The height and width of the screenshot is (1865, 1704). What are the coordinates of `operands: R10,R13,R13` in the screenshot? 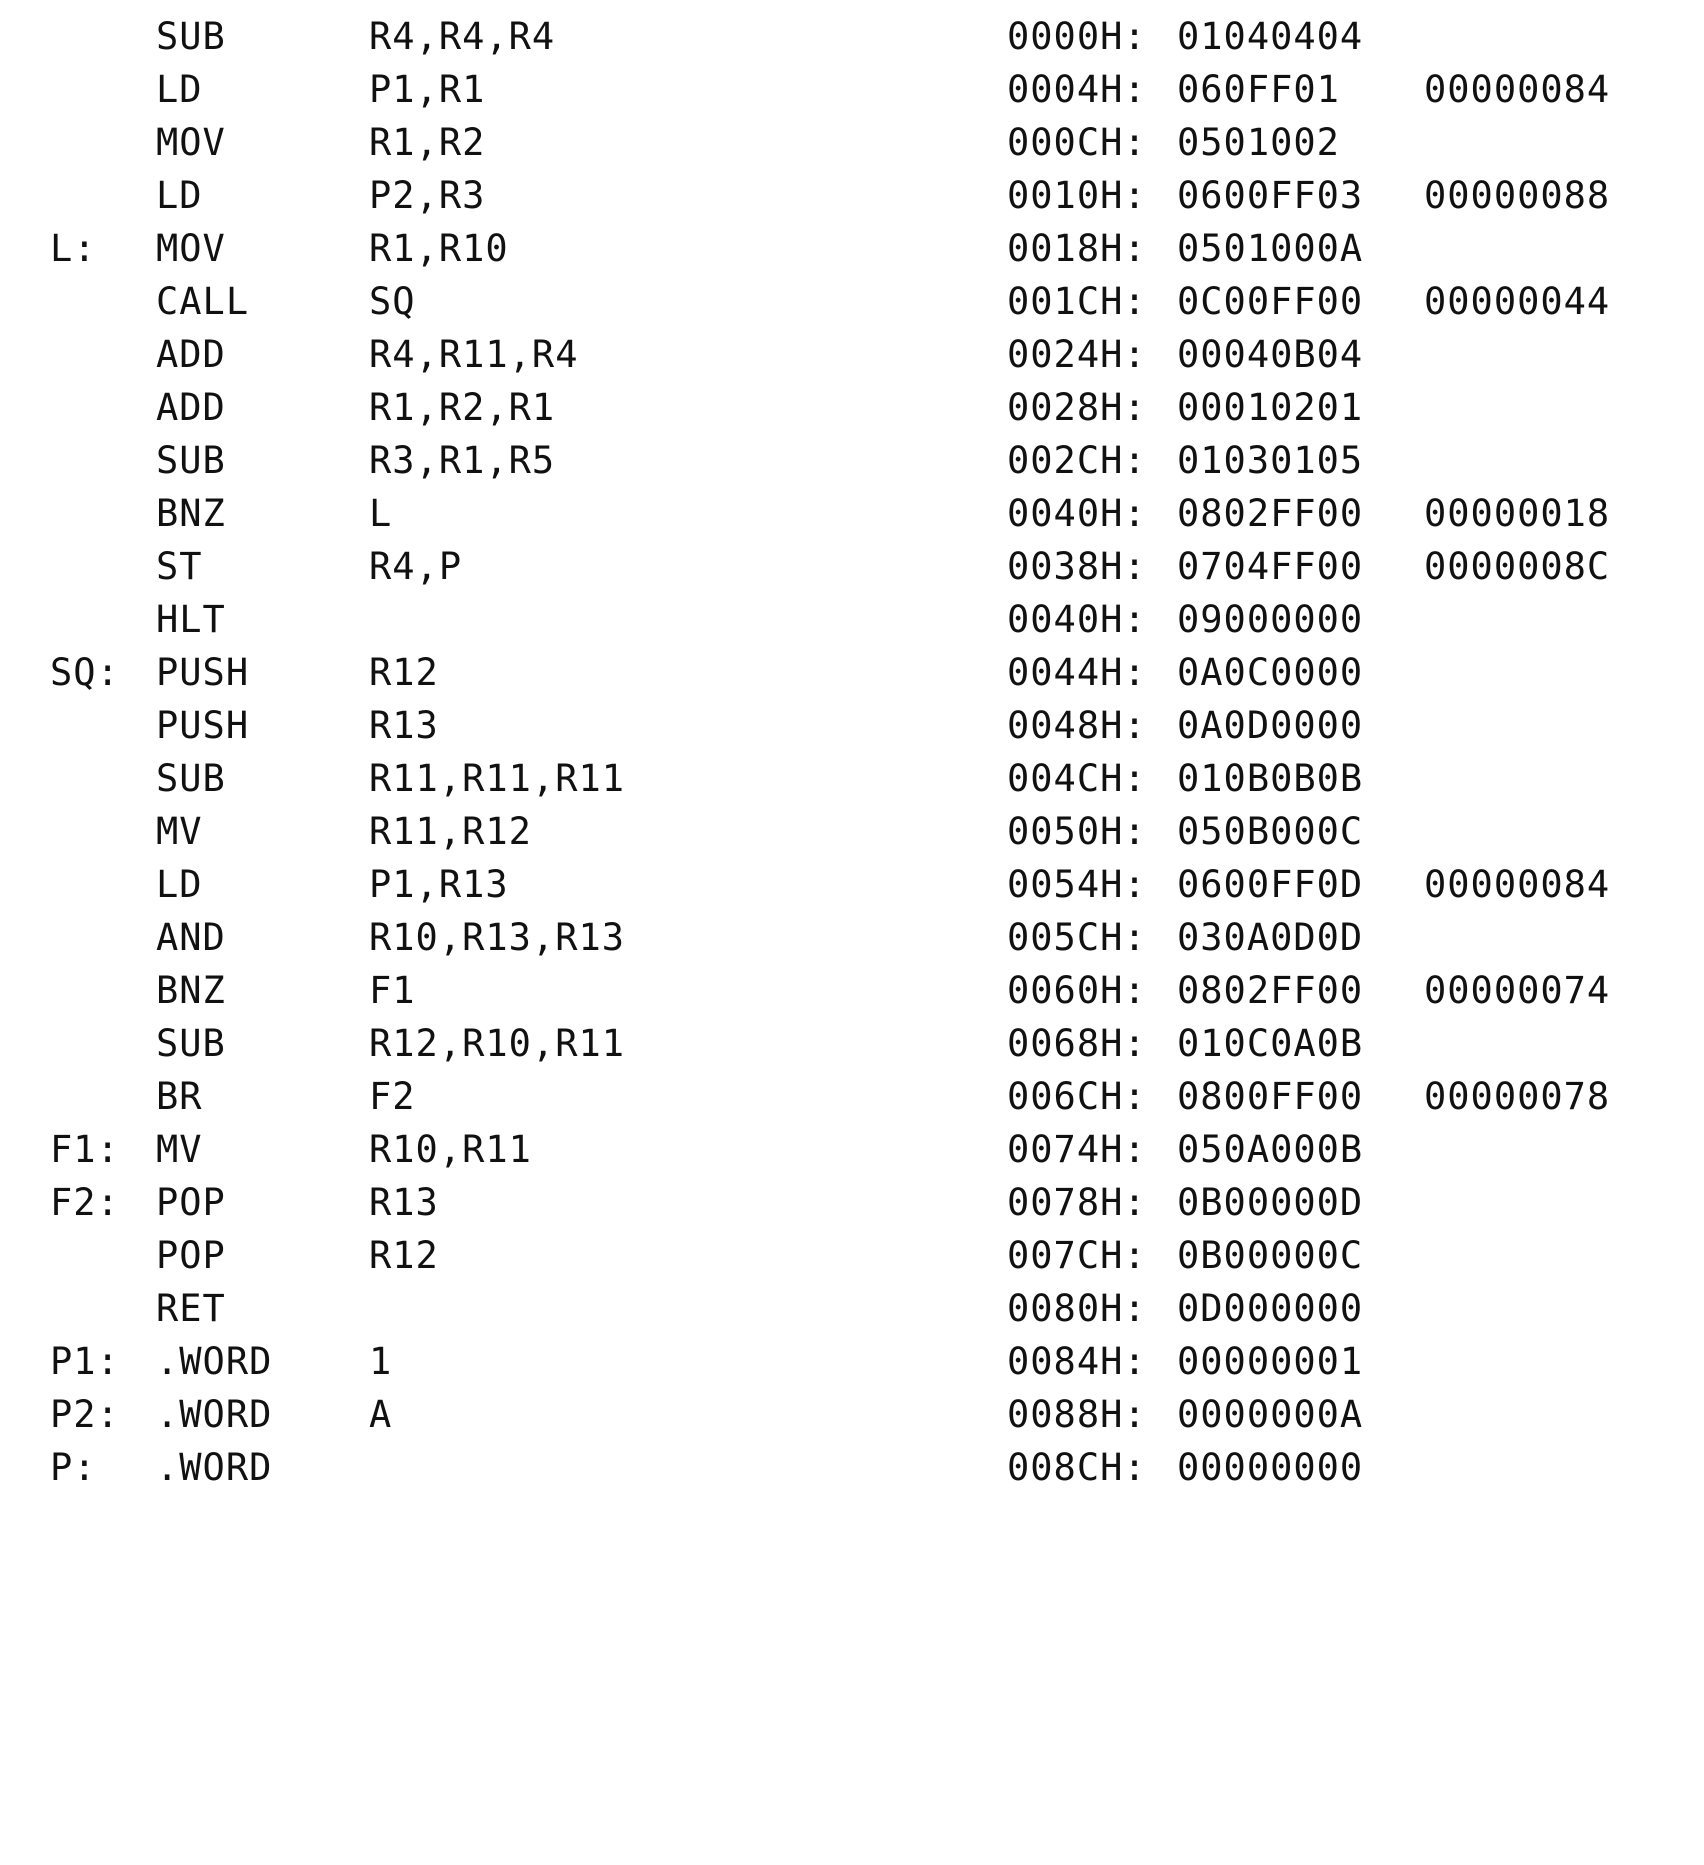 It's located at (497, 937).